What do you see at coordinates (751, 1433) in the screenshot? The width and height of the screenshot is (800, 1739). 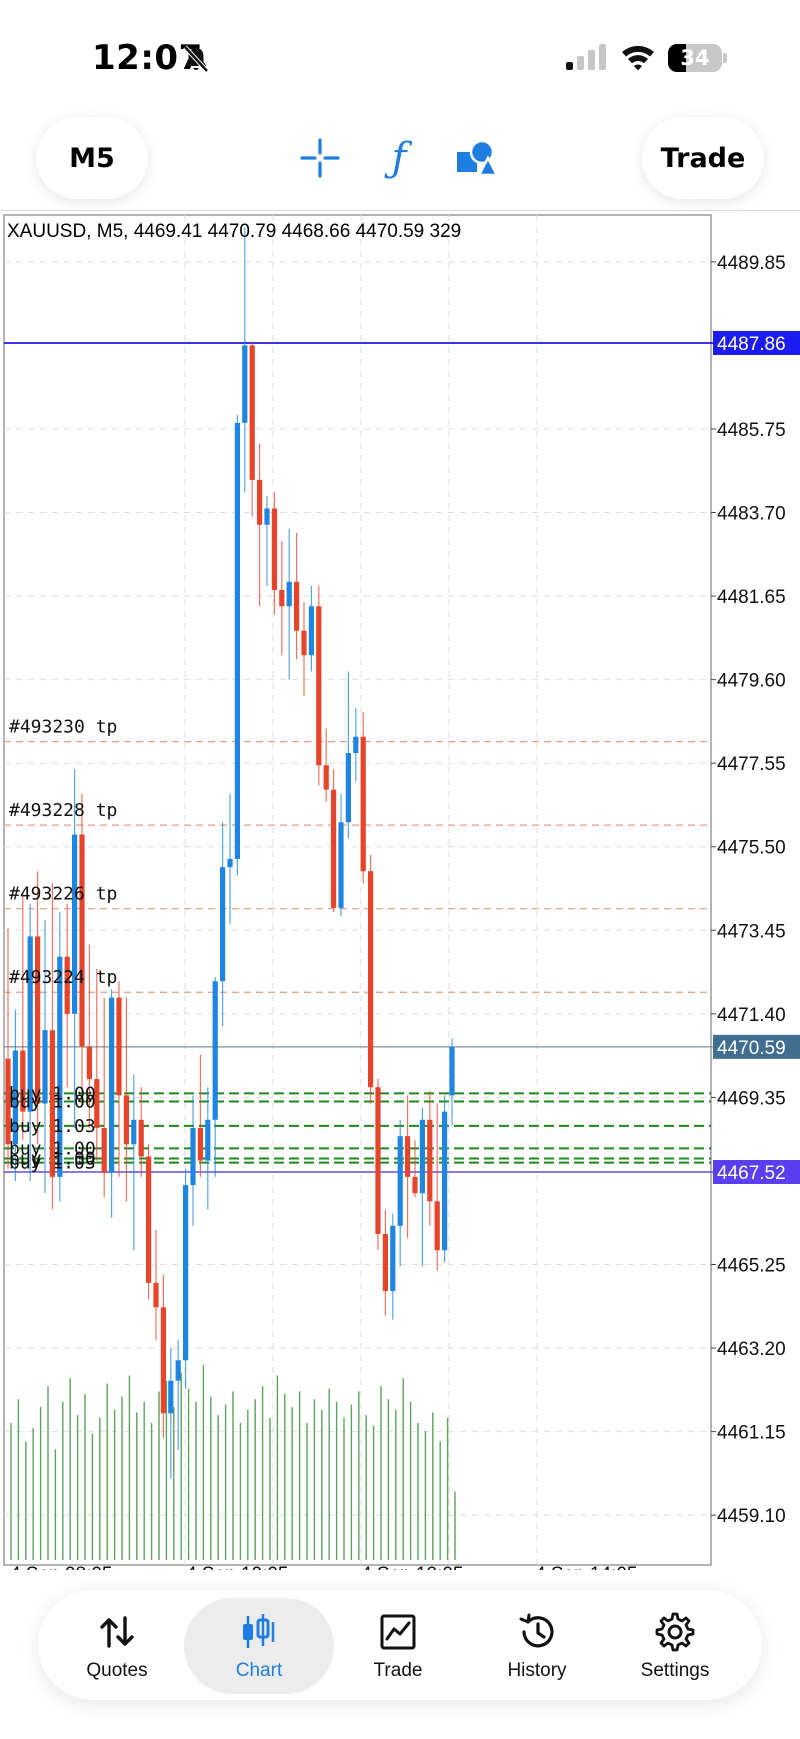 I see `price-tick-label: 4461.15` at bounding box center [751, 1433].